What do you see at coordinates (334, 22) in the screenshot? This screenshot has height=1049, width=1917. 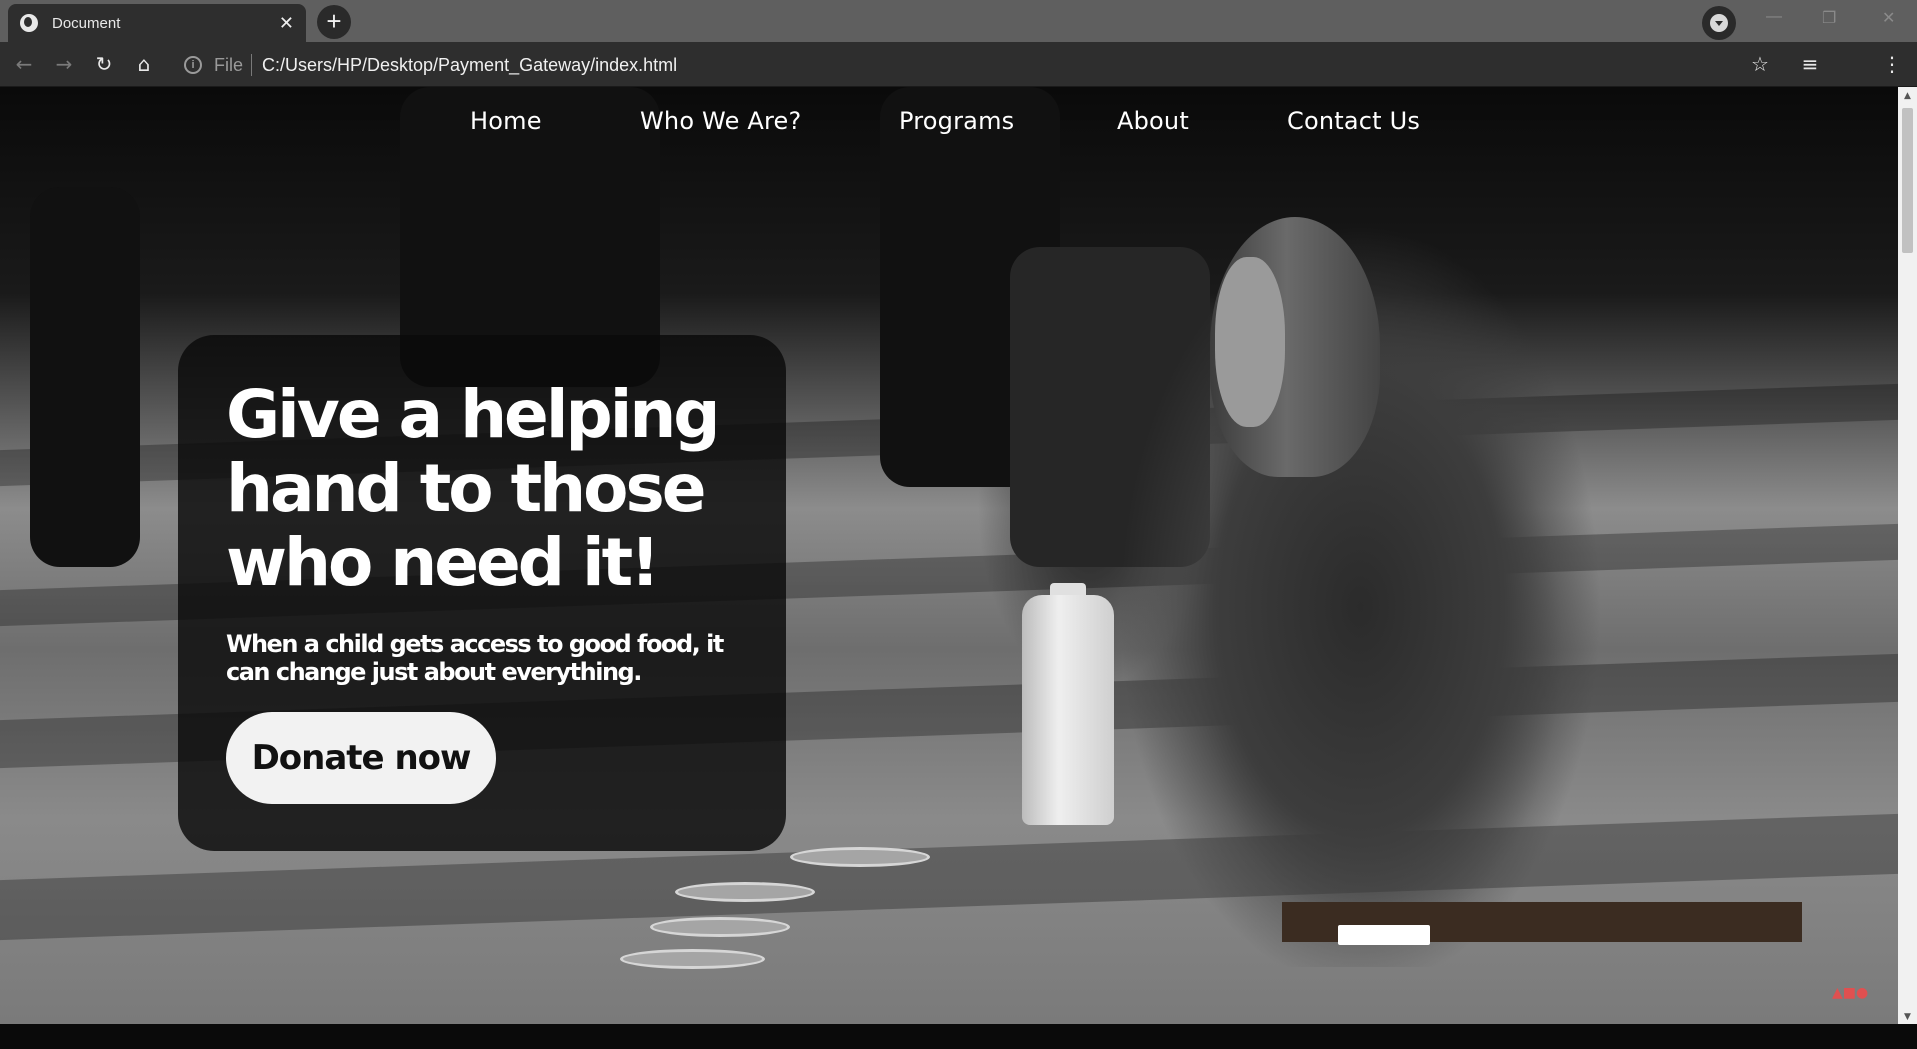 I see `new-tab-button: +` at bounding box center [334, 22].